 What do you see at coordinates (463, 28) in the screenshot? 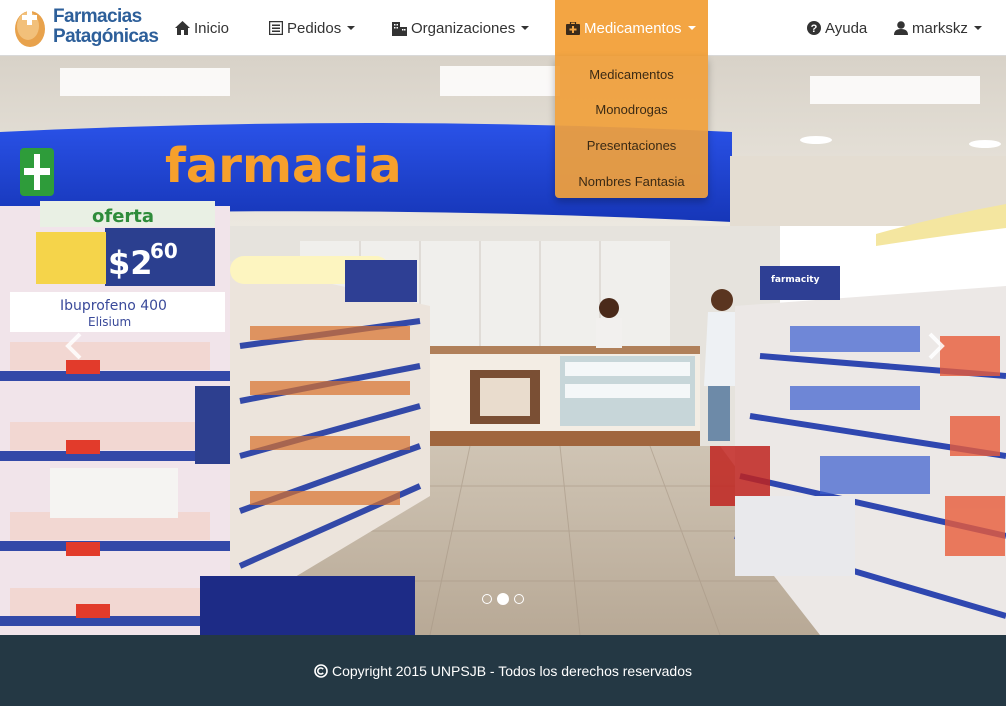
I see `nav-organizaciones-label: Organizaciones` at bounding box center [463, 28].